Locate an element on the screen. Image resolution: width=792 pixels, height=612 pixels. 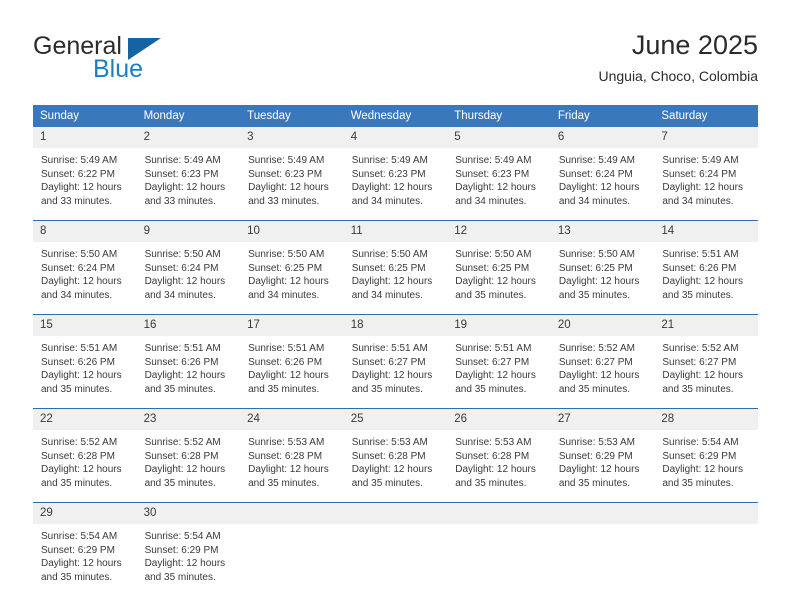
day-cell: 20 is located at coordinates (602, 325).